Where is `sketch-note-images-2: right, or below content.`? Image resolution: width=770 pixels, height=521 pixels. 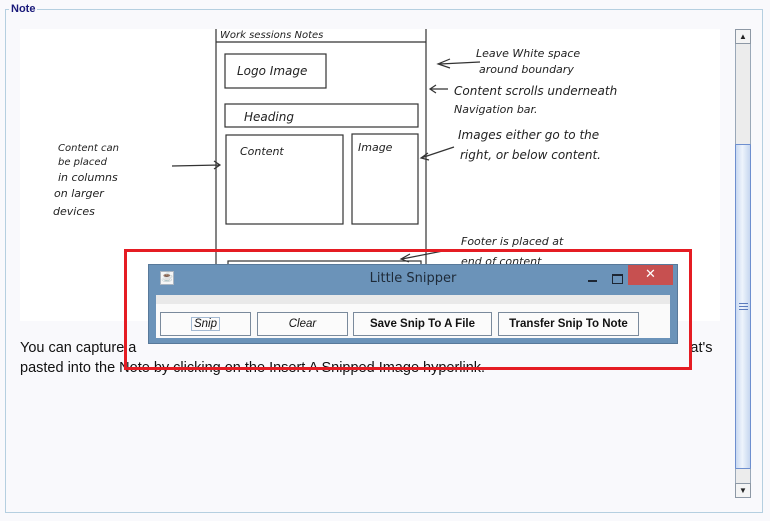
sketch-note-images-2: right, or below content. is located at coordinates (530, 155).